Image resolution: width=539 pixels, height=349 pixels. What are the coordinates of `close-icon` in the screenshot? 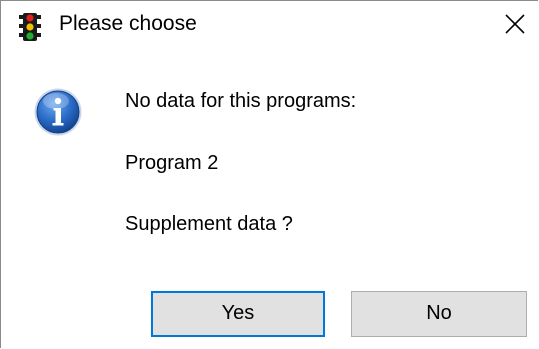 It's located at (515, 24).